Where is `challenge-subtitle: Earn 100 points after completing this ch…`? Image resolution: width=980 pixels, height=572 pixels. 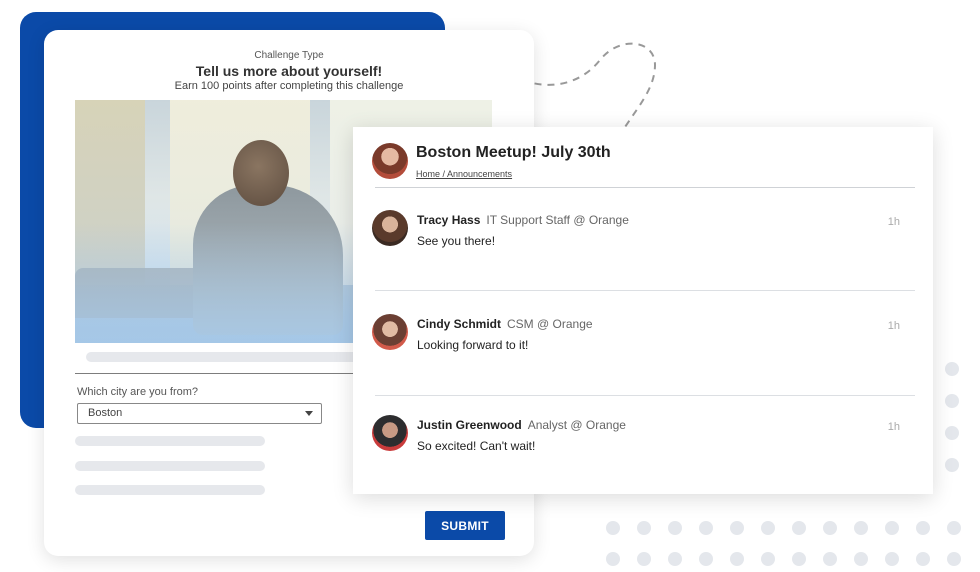 challenge-subtitle: Earn 100 points after completing this ch… is located at coordinates (289, 86).